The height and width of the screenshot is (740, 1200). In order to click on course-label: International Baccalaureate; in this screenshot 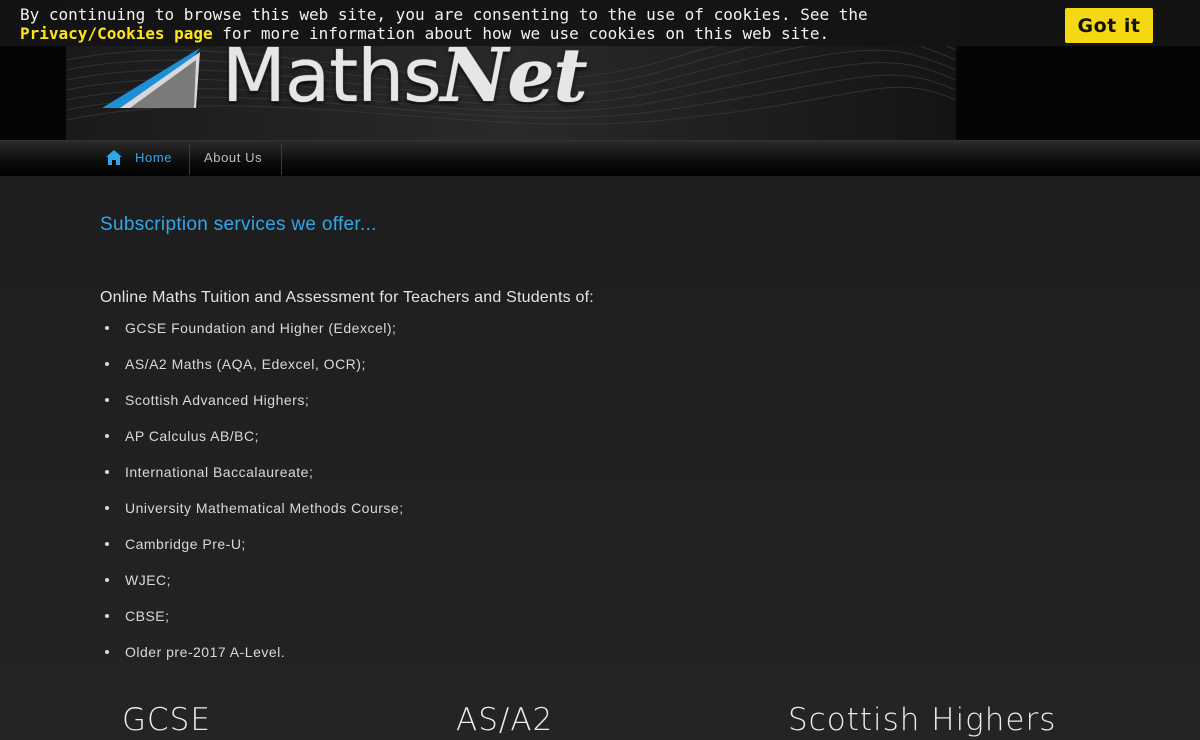, I will do `click(219, 472)`.